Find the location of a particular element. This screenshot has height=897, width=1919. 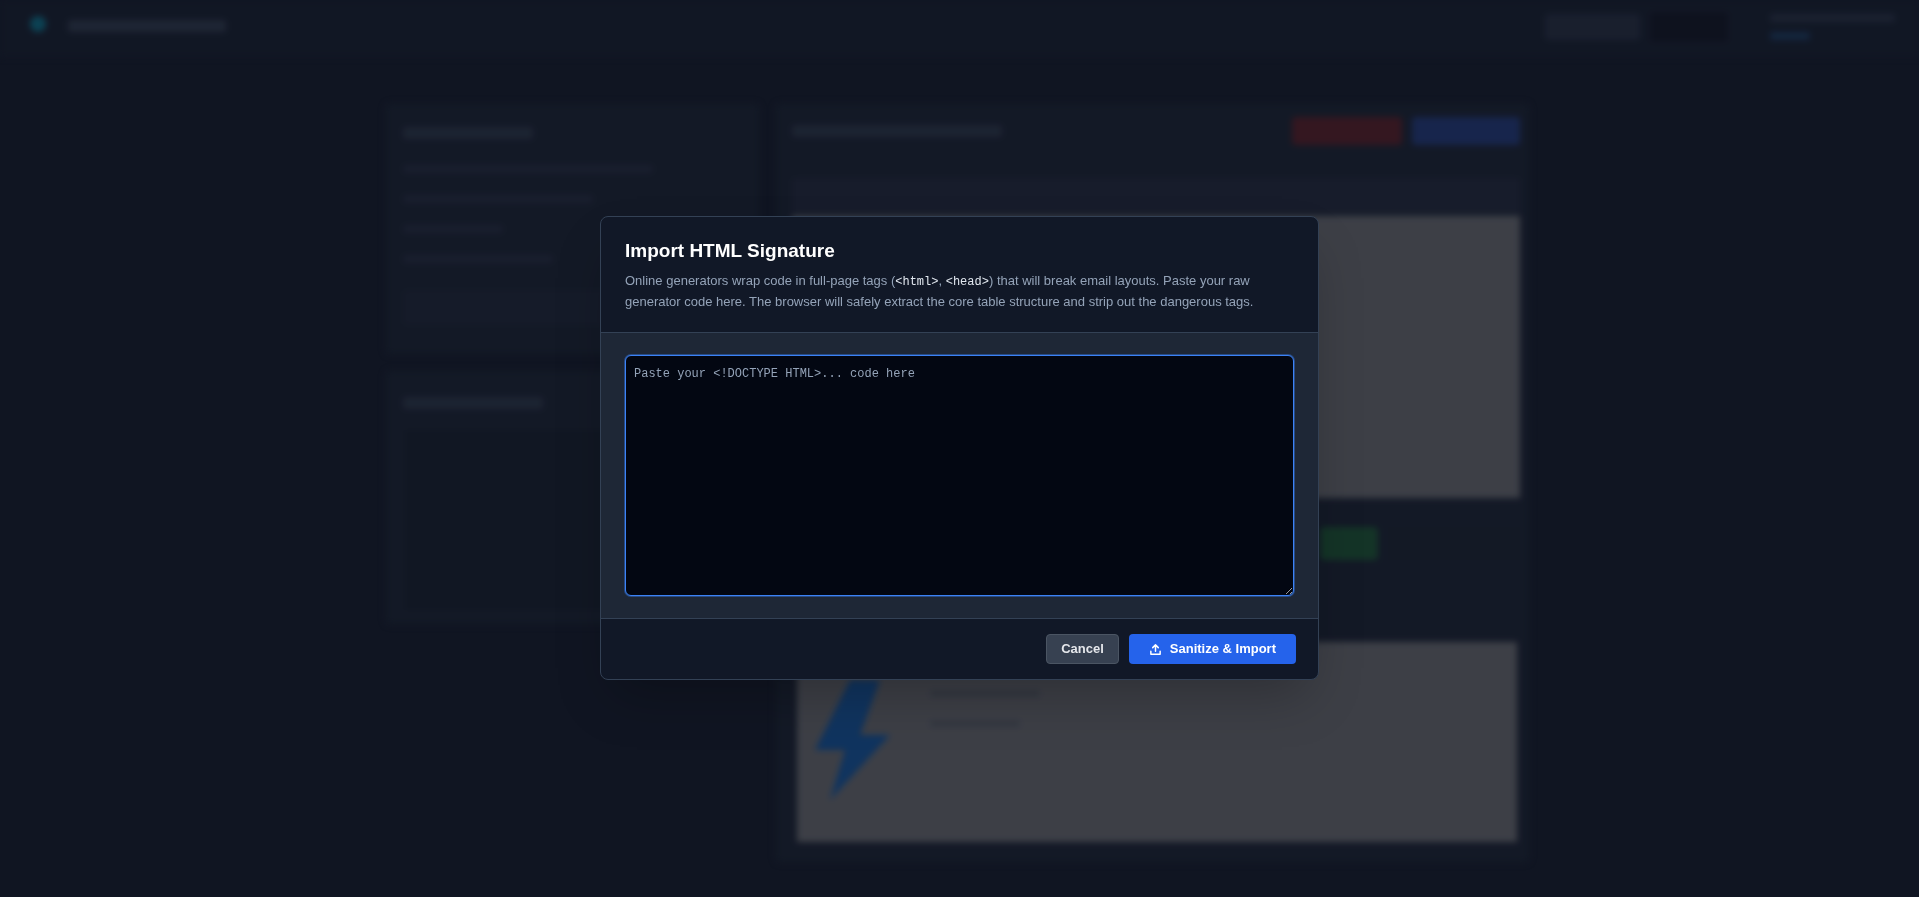

upload-icon is located at coordinates (1155, 649).